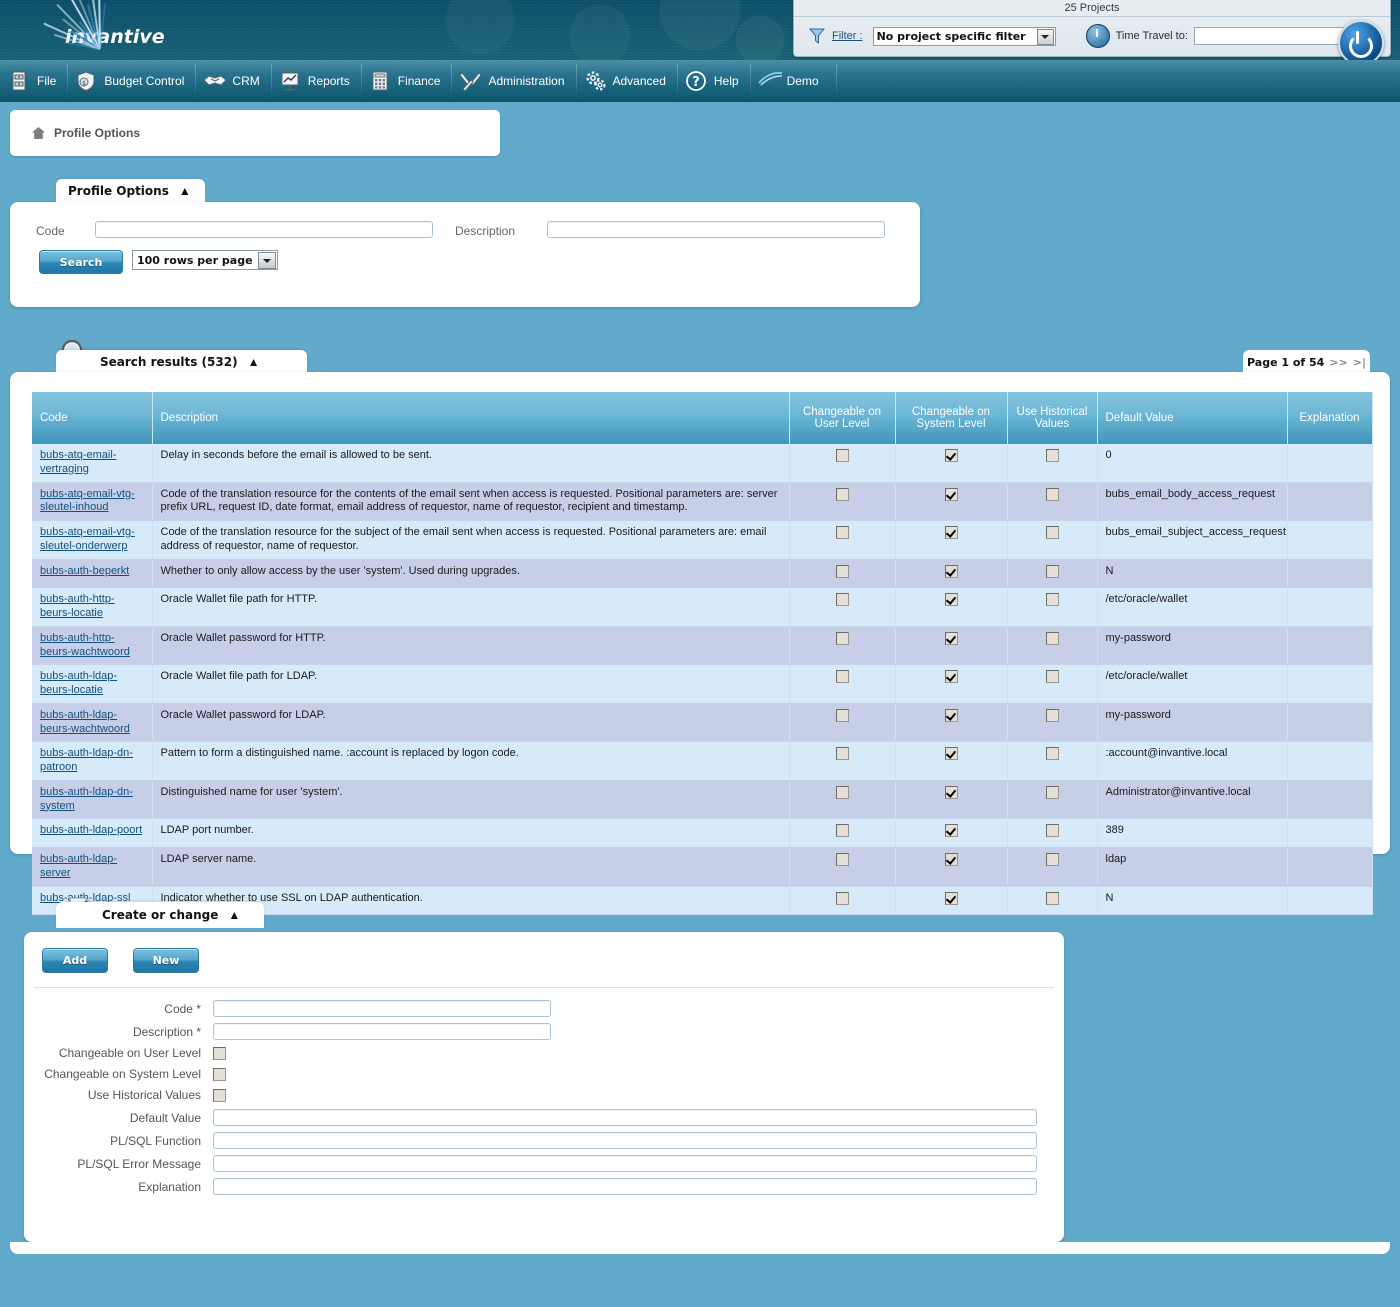 The image size is (1400, 1307). What do you see at coordinates (87, 539) in the screenshot?
I see `code-link: bubs-atq-email-vtg-sleutel-onderwerp` at bounding box center [87, 539].